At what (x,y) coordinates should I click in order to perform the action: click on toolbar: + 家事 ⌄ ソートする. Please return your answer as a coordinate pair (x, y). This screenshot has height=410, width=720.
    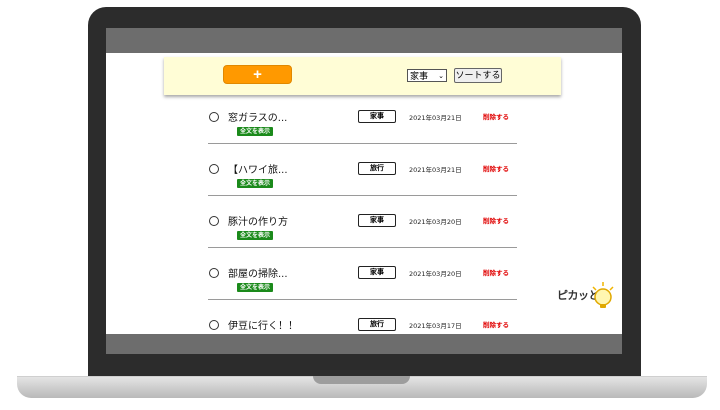
    Looking at the image, I should click on (362, 76).